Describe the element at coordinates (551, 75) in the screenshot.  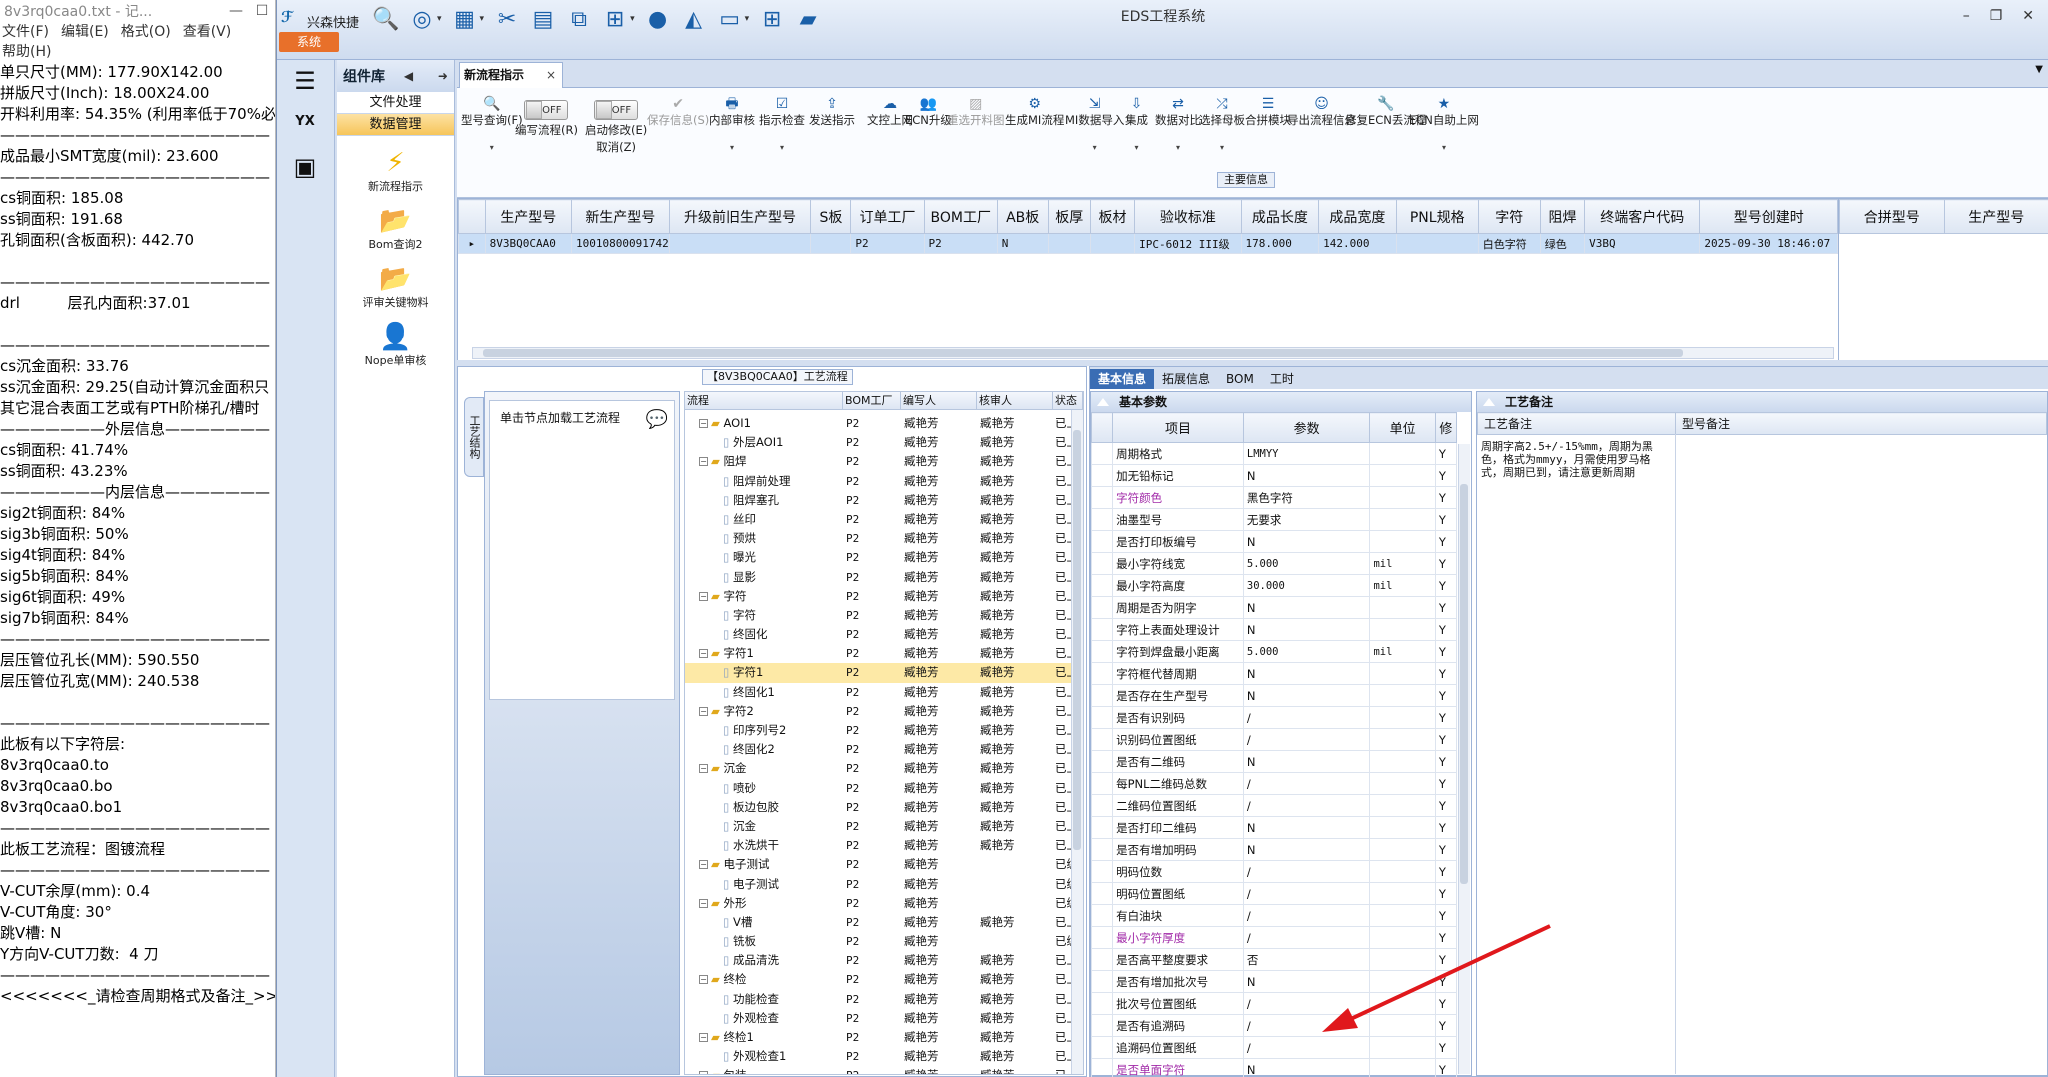
I see `close-icon: ×` at that location.